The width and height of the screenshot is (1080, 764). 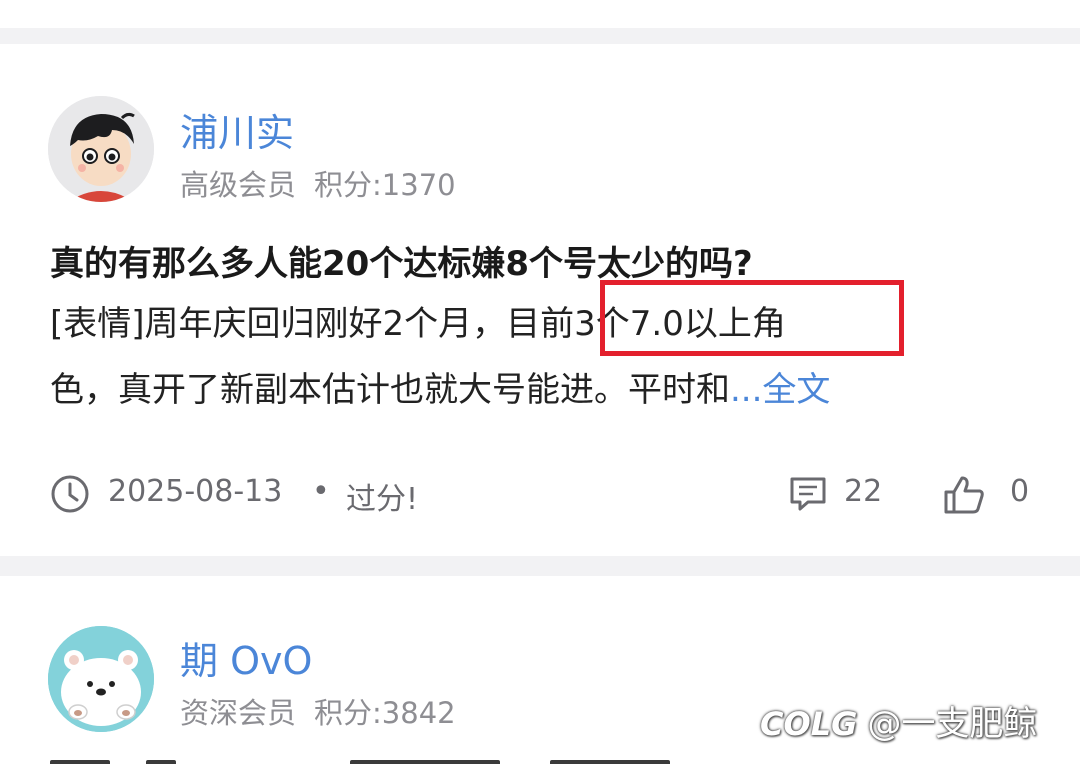 I want to click on clock-icon, so click(x=70, y=494).